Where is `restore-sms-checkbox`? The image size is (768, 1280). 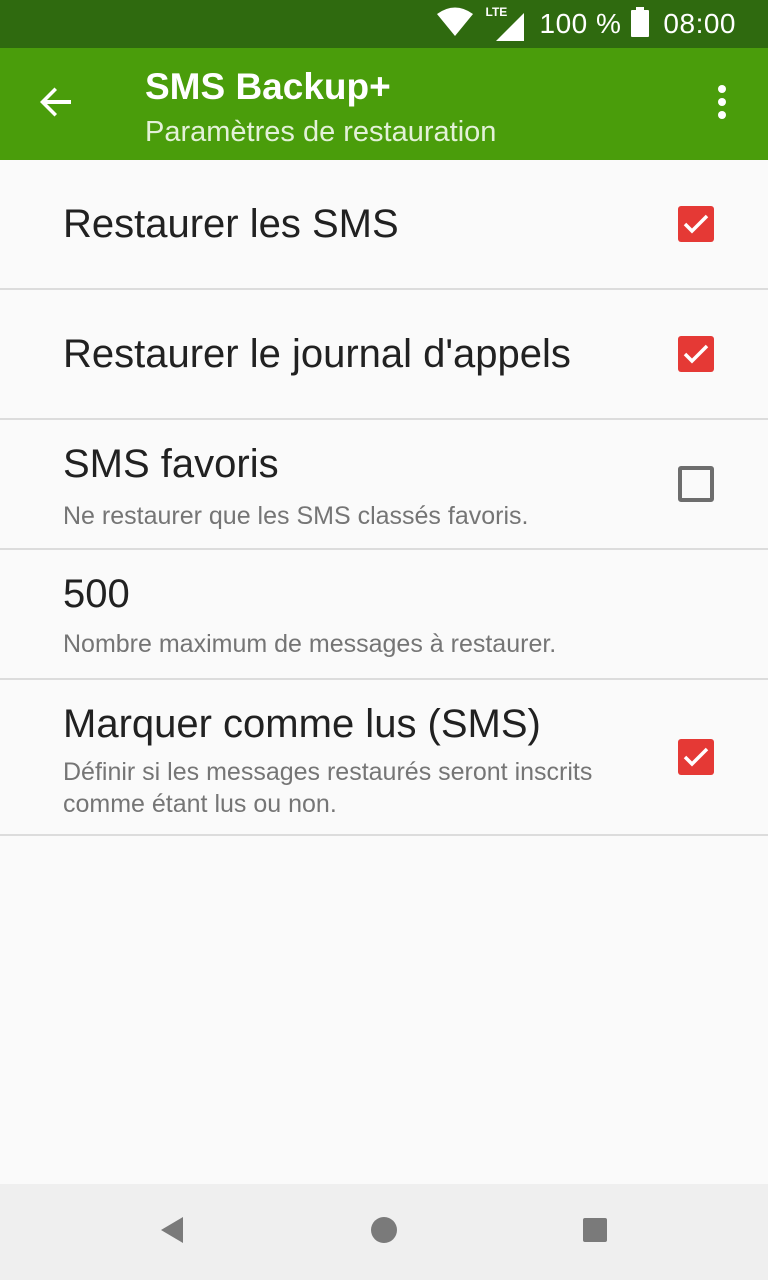
restore-sms-checkbox is located at coordinates (696, 224).